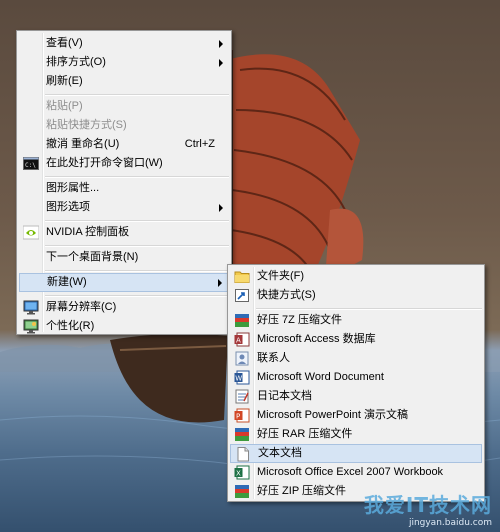 The width and height of the screenshot is (500, 532). What do you see at coordinates (286, 295) in the screenshot?
I see `new-item-shortcut-label: 快捷方式(S)` at bounding box center [286, 295].